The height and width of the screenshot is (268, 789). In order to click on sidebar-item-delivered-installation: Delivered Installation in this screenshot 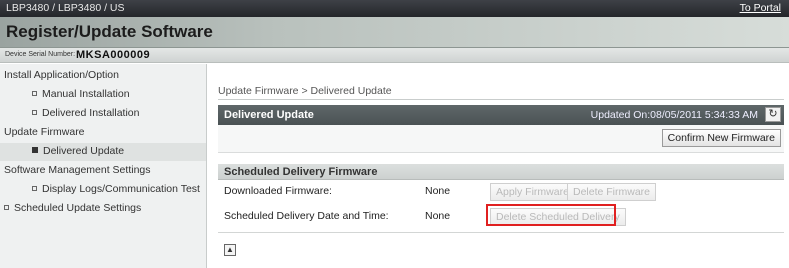, I will do `click(135, 113)`.